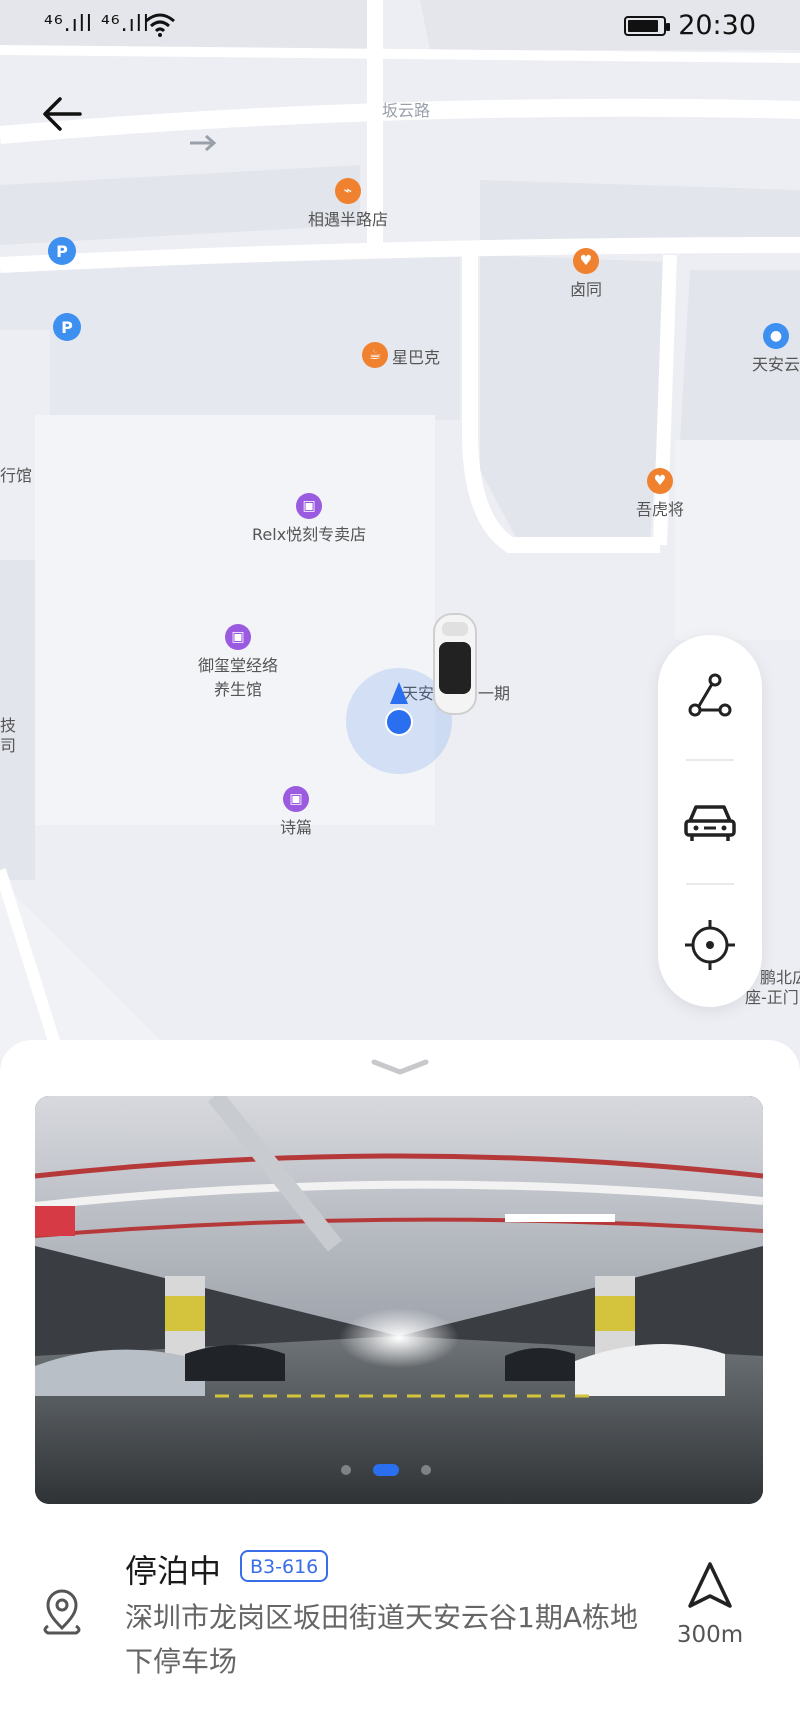 The image size is (800, 1733). I want to click on navigate-button: 300m, so click(710, 1615).